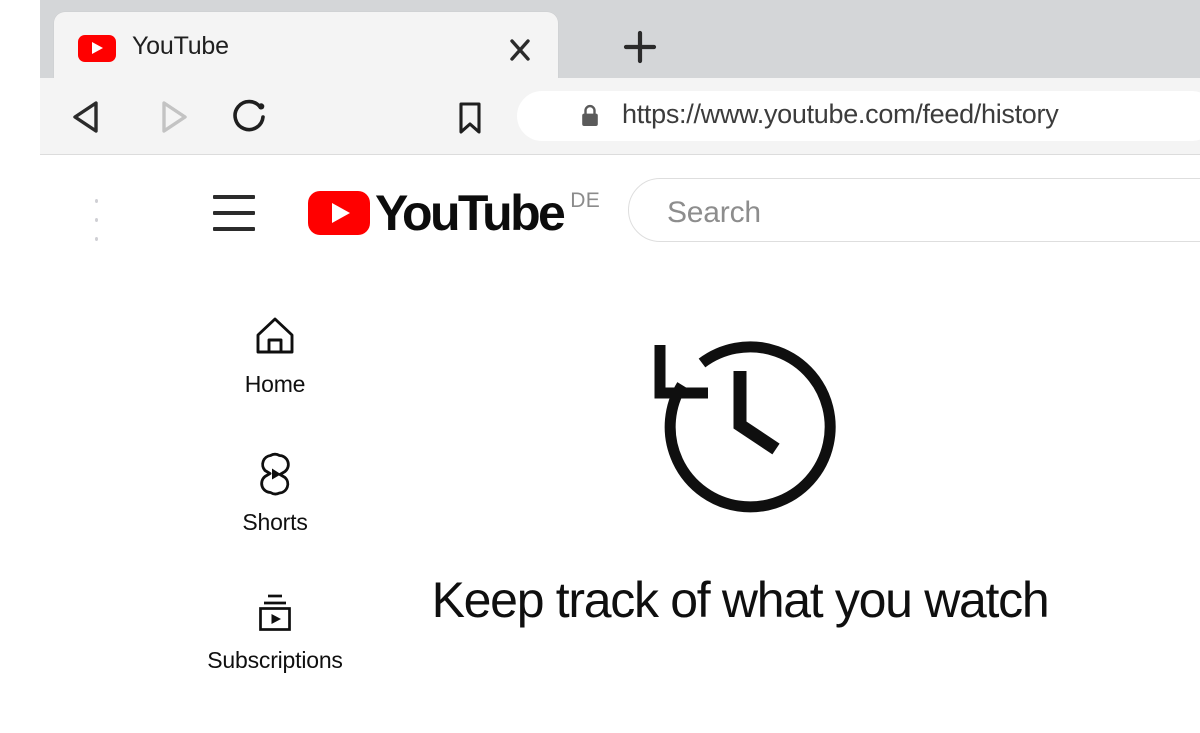  What do you see at coordinates (180, 46) in the screenshot?
I see `tab-title: YouTube` at bounding box center [180, 46].